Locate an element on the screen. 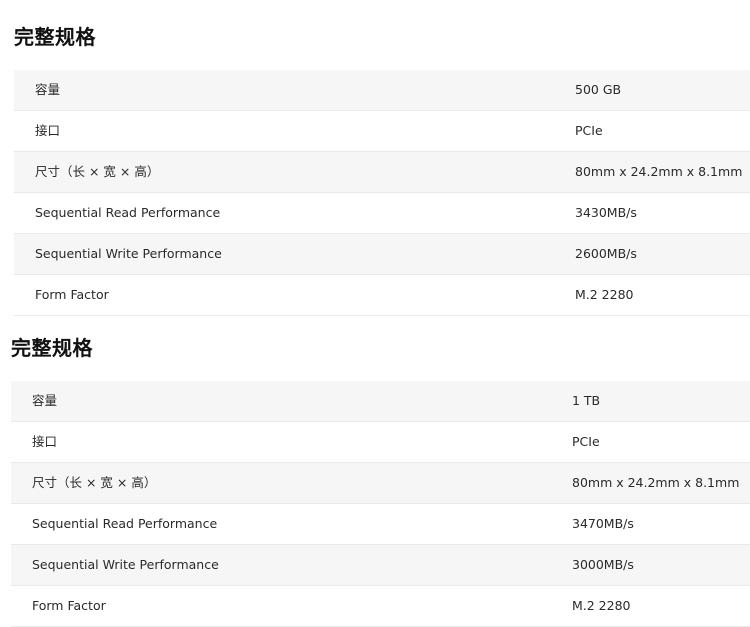  spec-row-capacity: 容量 500 GB is located at coordinates (382, 90).